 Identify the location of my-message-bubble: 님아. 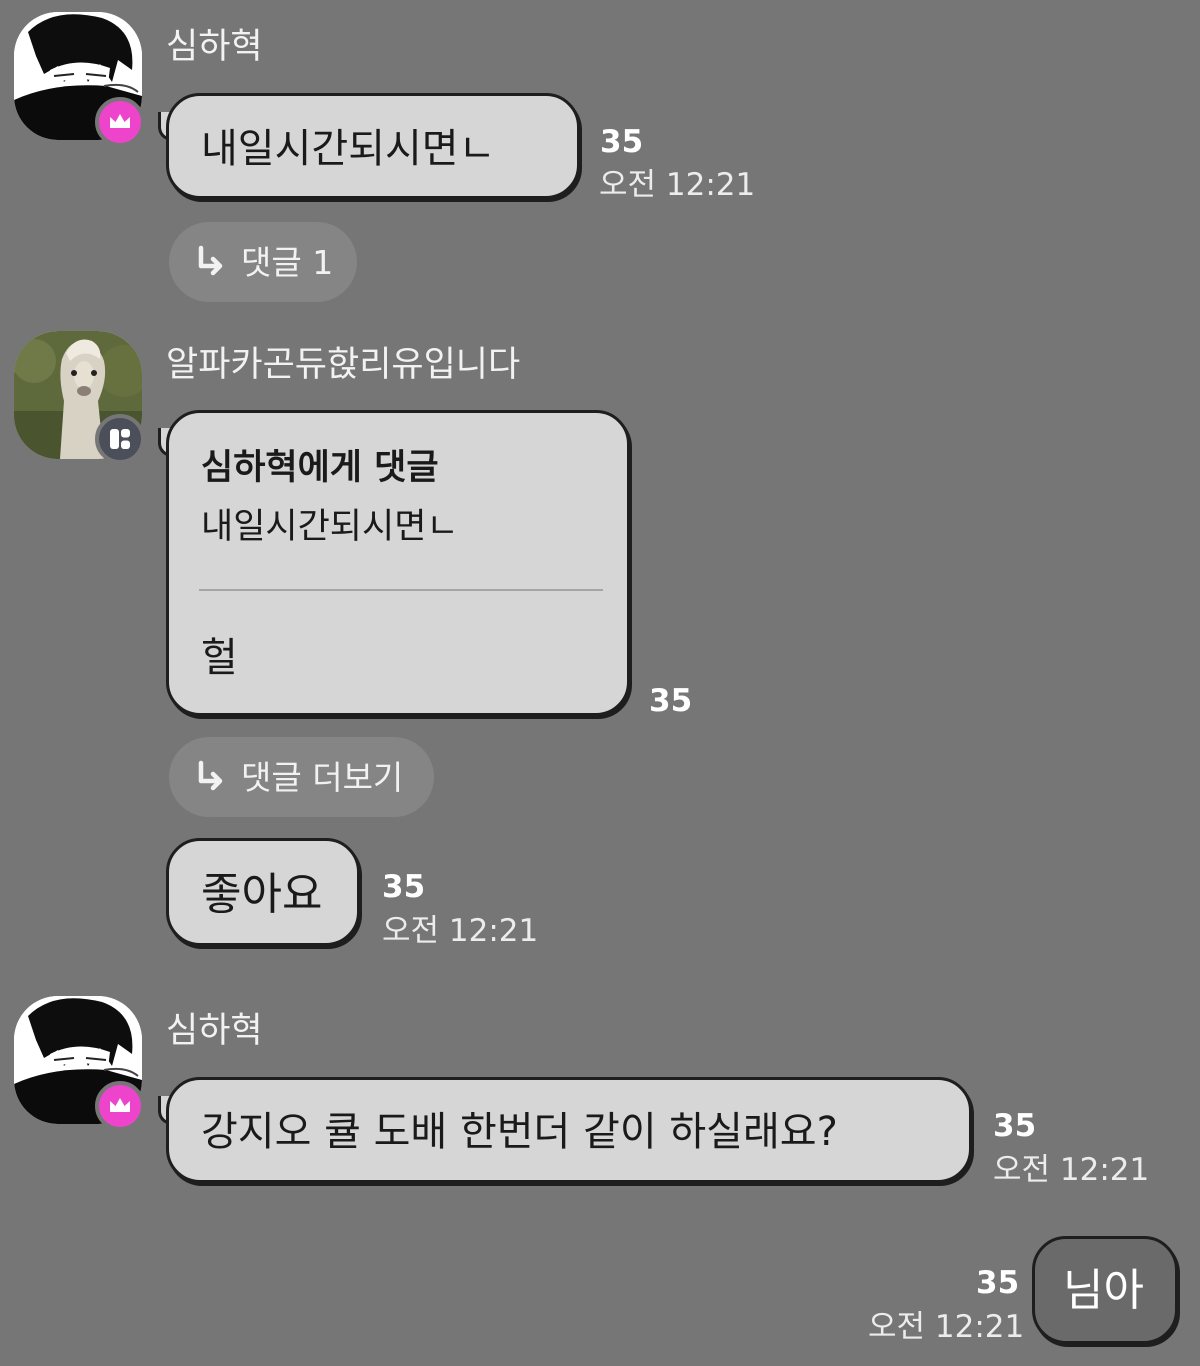
(1105, 1290).